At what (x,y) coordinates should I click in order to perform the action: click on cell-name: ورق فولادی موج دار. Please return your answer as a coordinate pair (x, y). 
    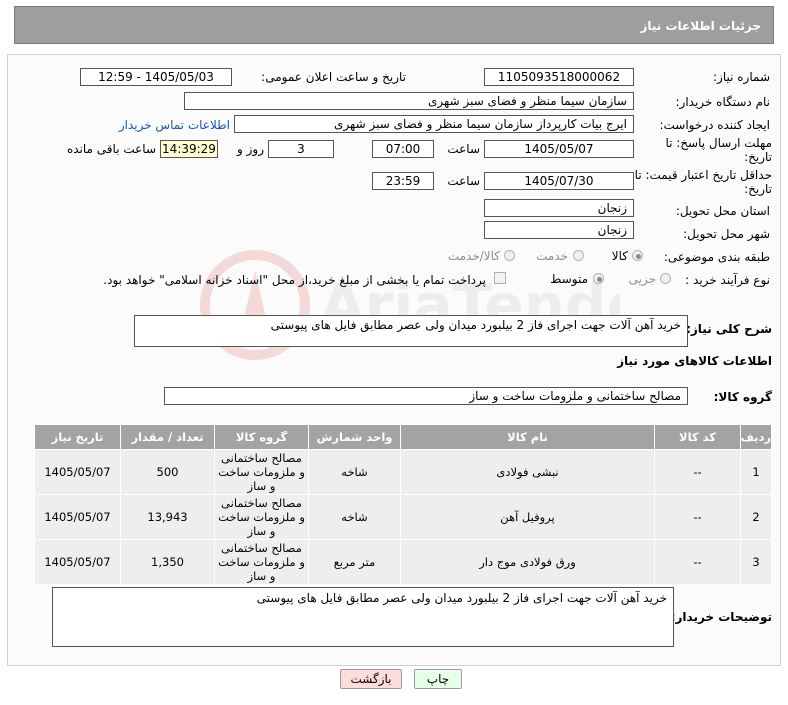
    Looking at the image, I should click on (527, 562).